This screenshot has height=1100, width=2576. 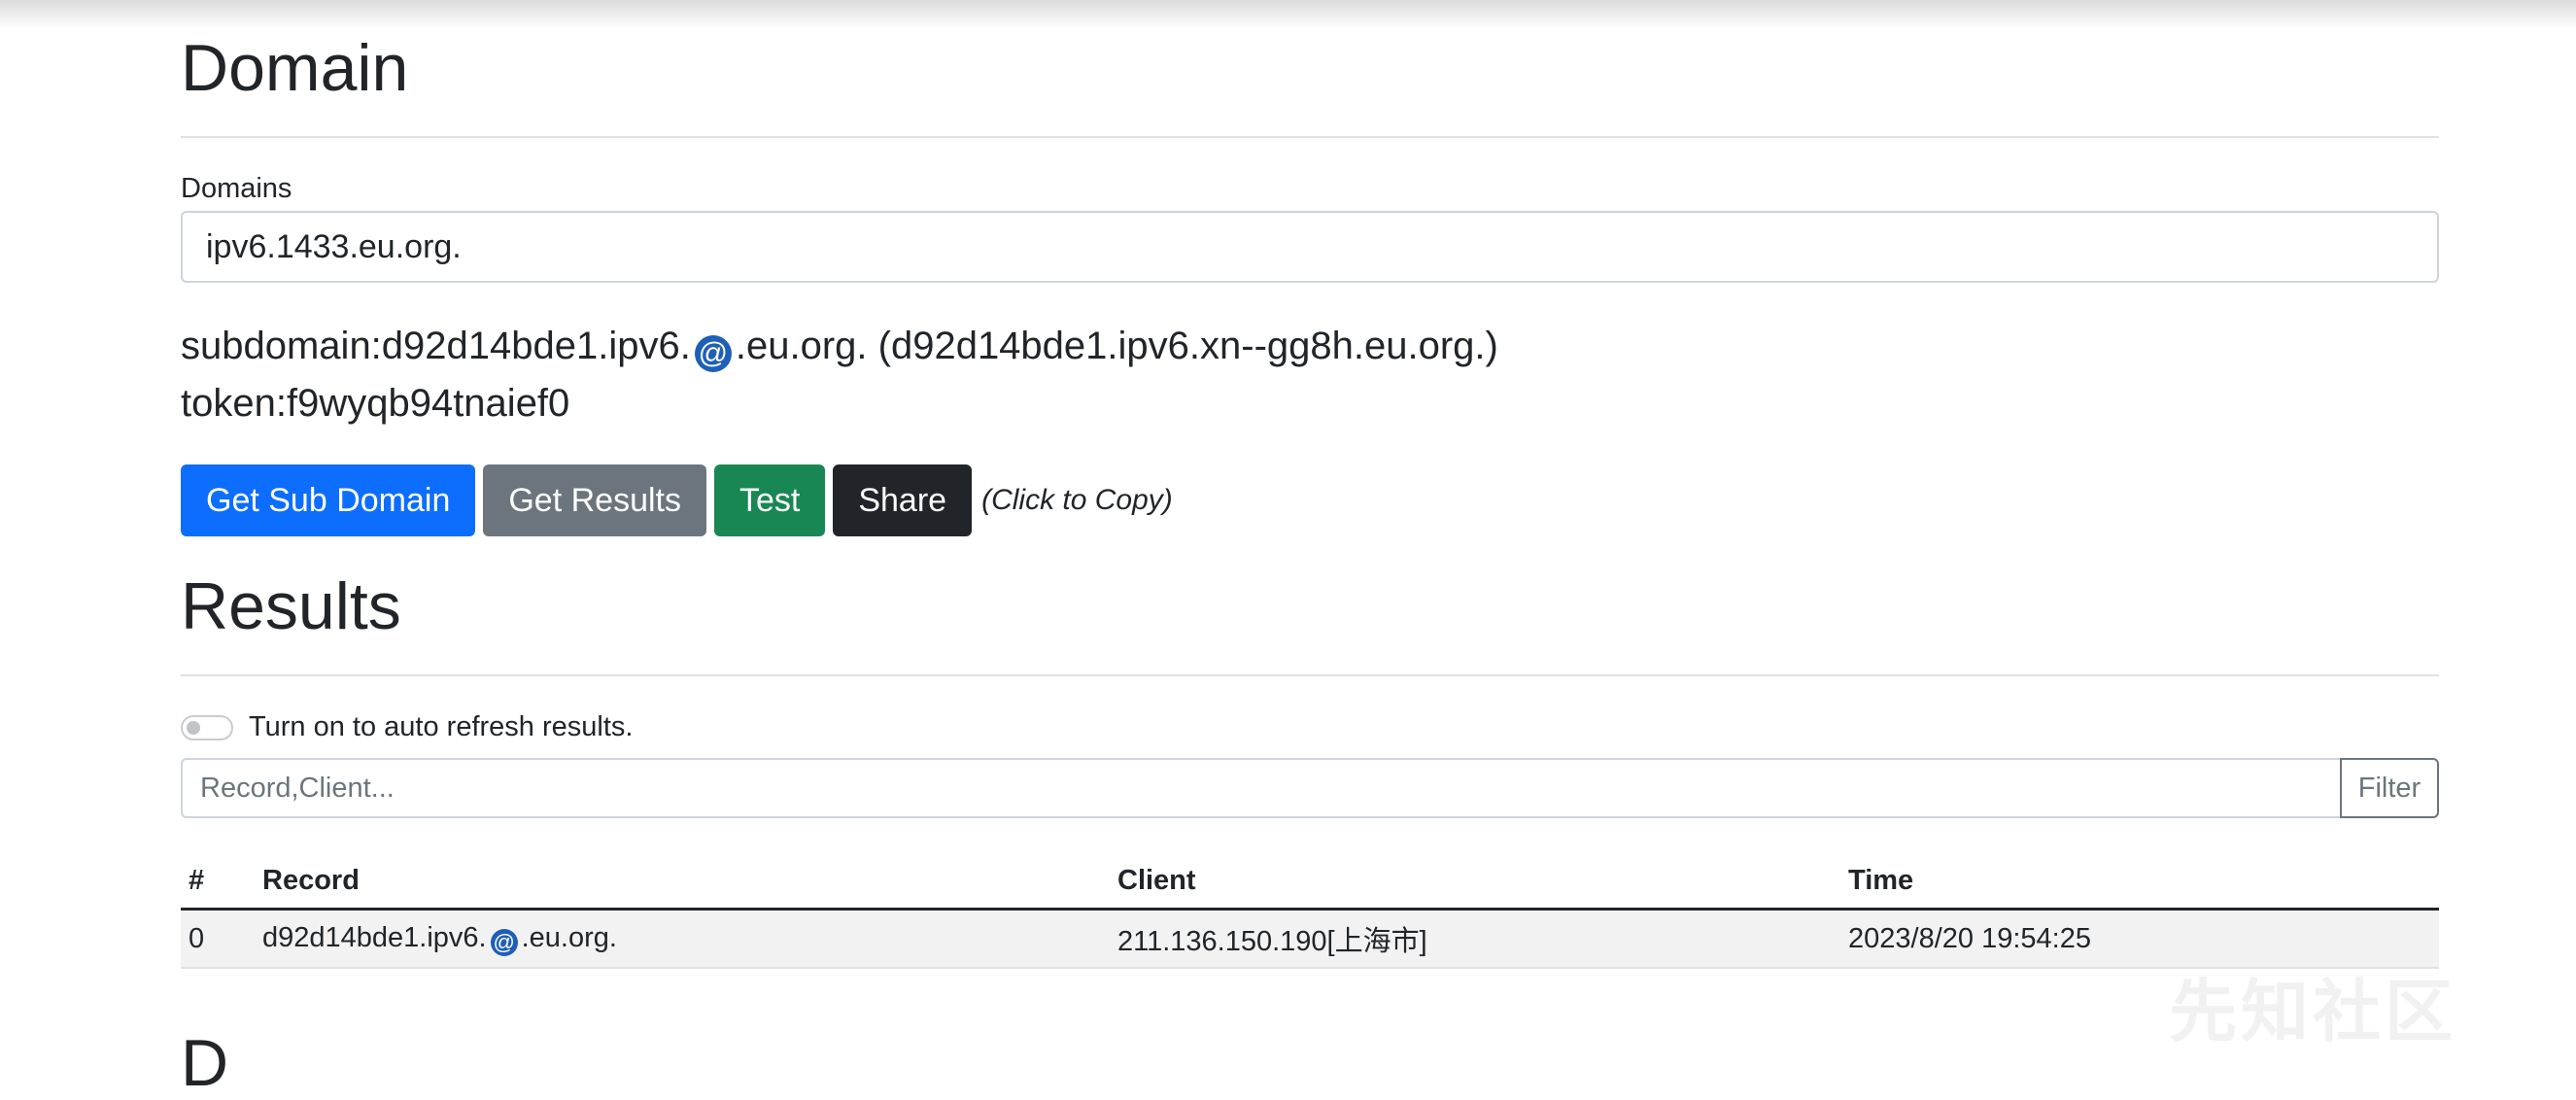 I want to click on cell-index: 0, so click(x=197, y=938).